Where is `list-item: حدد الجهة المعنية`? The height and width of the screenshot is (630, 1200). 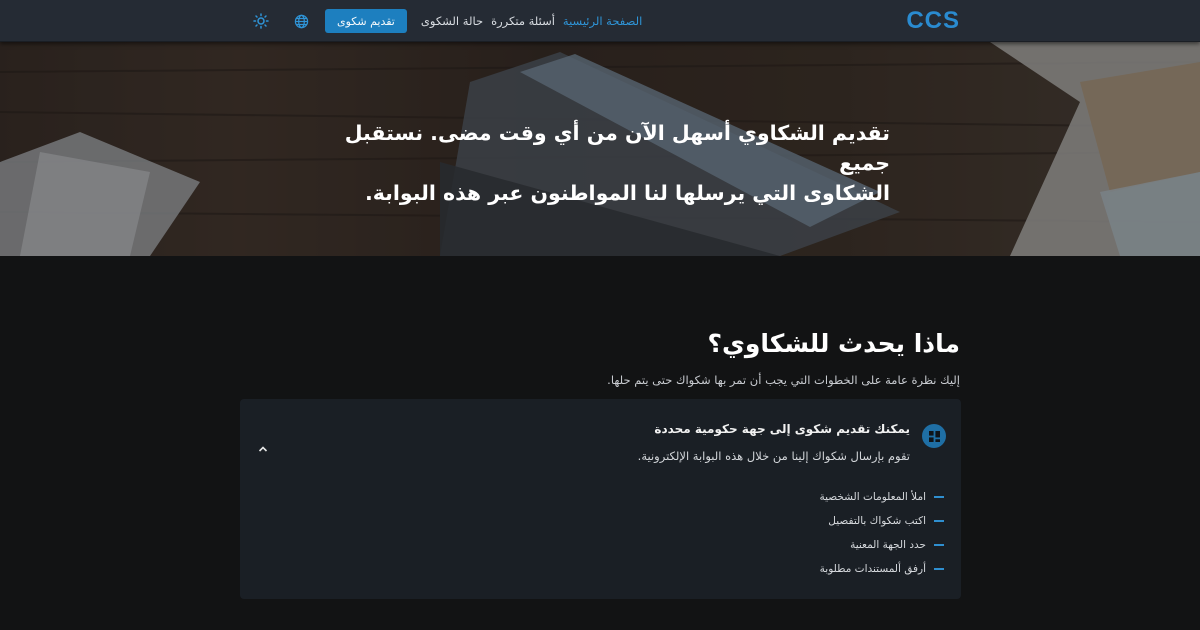
list-item: حدد الجهة المعنية is located at coordinates (881, 545).